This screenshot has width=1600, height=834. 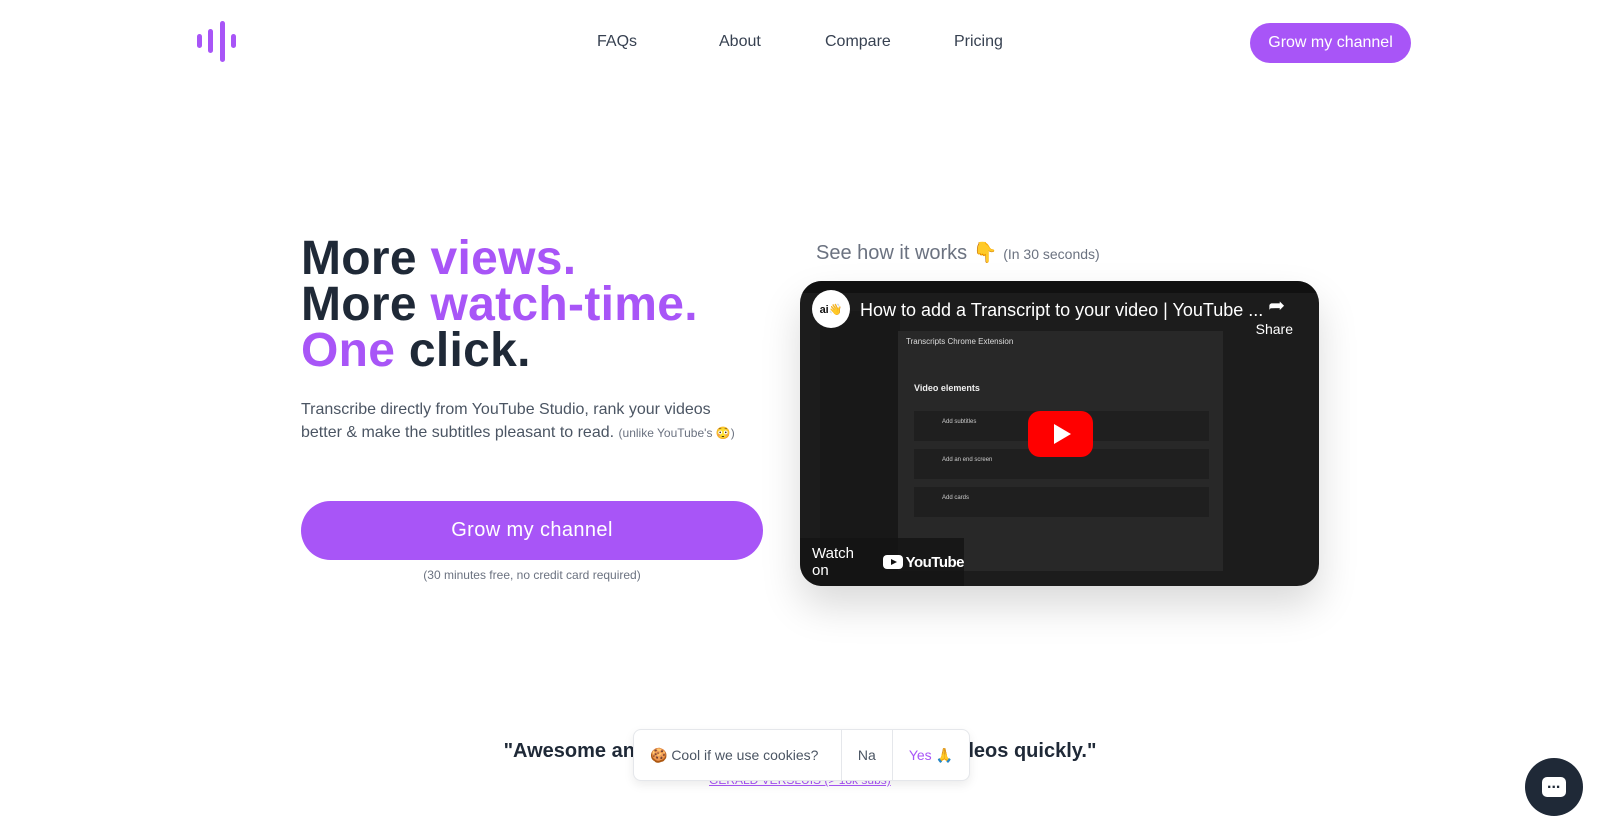 I want to click on nav-compare: Compare, so click(x=858, y=42).